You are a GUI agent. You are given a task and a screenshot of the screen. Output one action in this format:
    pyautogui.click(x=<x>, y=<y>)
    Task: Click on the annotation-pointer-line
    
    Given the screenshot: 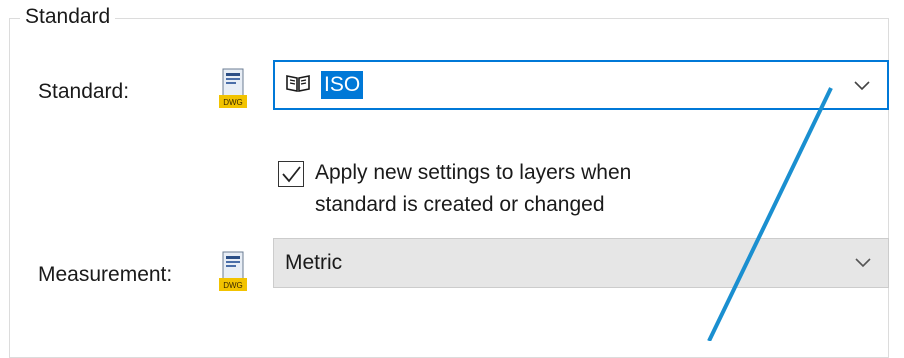 What is the action you would take?
    pyautogui.click(x=770, y=214)
    